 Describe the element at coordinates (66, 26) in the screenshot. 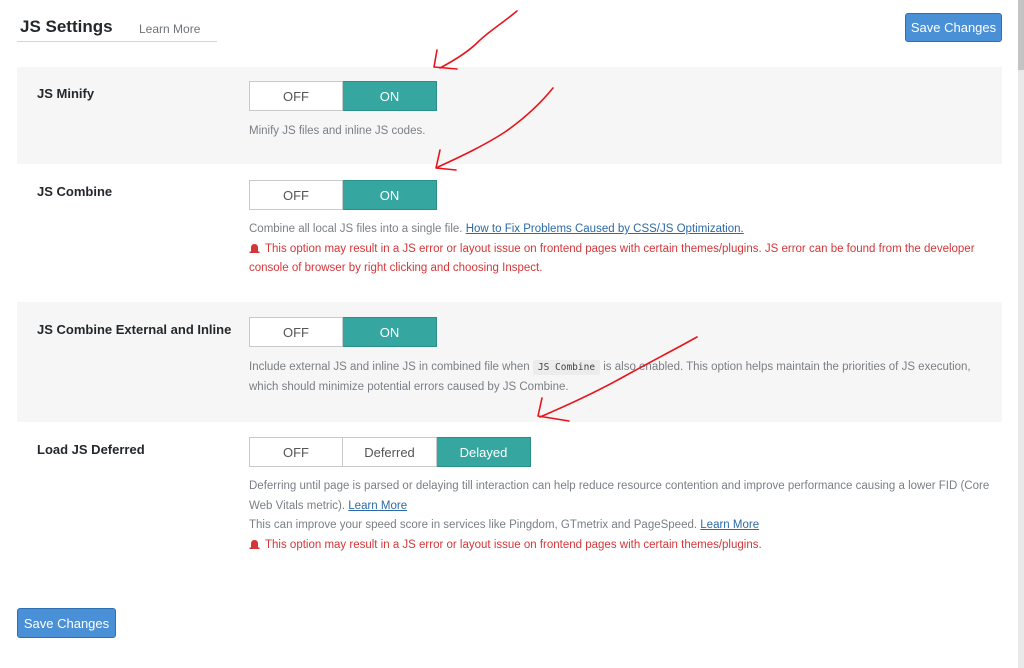

I see `page-title: JS Settings` at that location.